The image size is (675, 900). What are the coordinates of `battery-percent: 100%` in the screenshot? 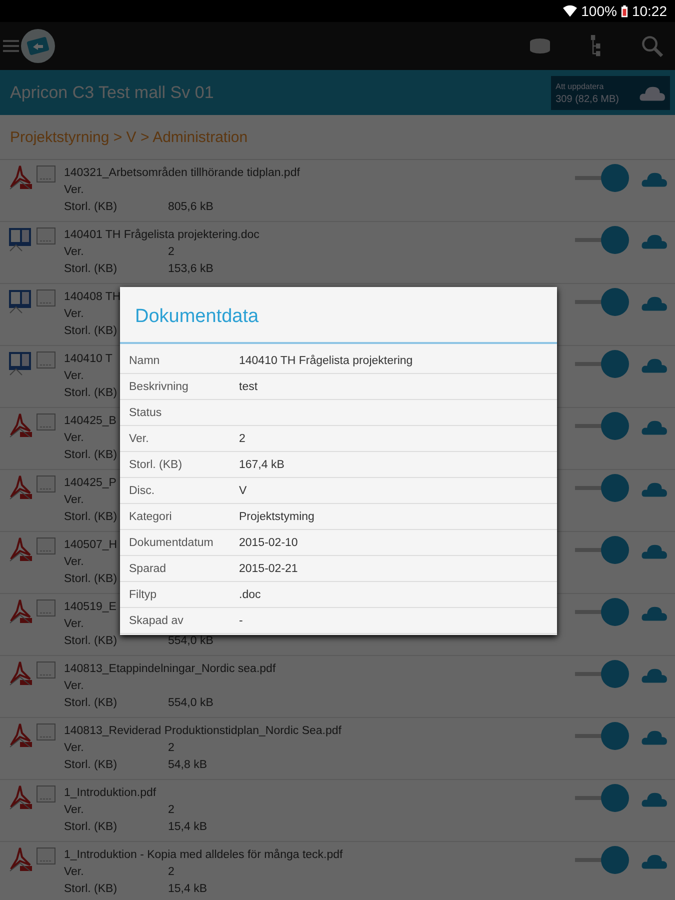 It's located at (599, 11).